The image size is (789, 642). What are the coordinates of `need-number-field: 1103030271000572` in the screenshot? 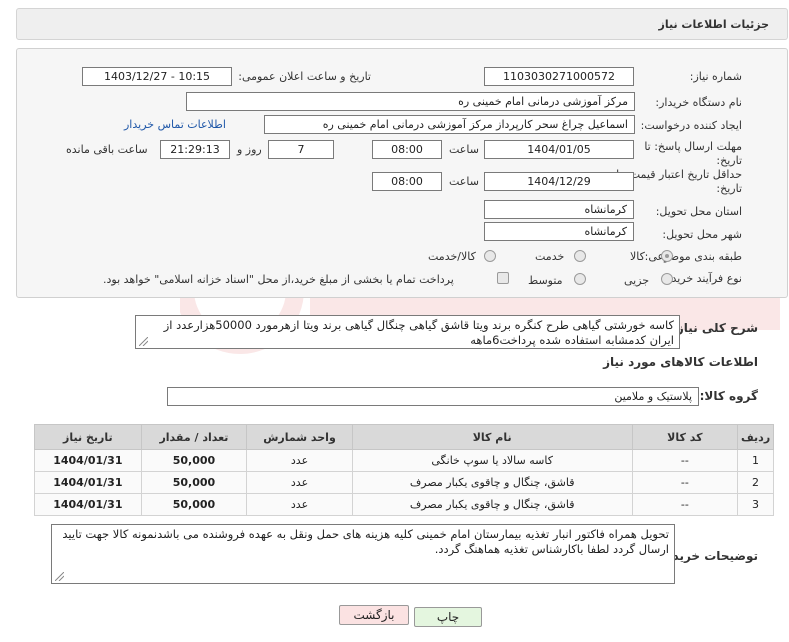 It's located at (559, 76).